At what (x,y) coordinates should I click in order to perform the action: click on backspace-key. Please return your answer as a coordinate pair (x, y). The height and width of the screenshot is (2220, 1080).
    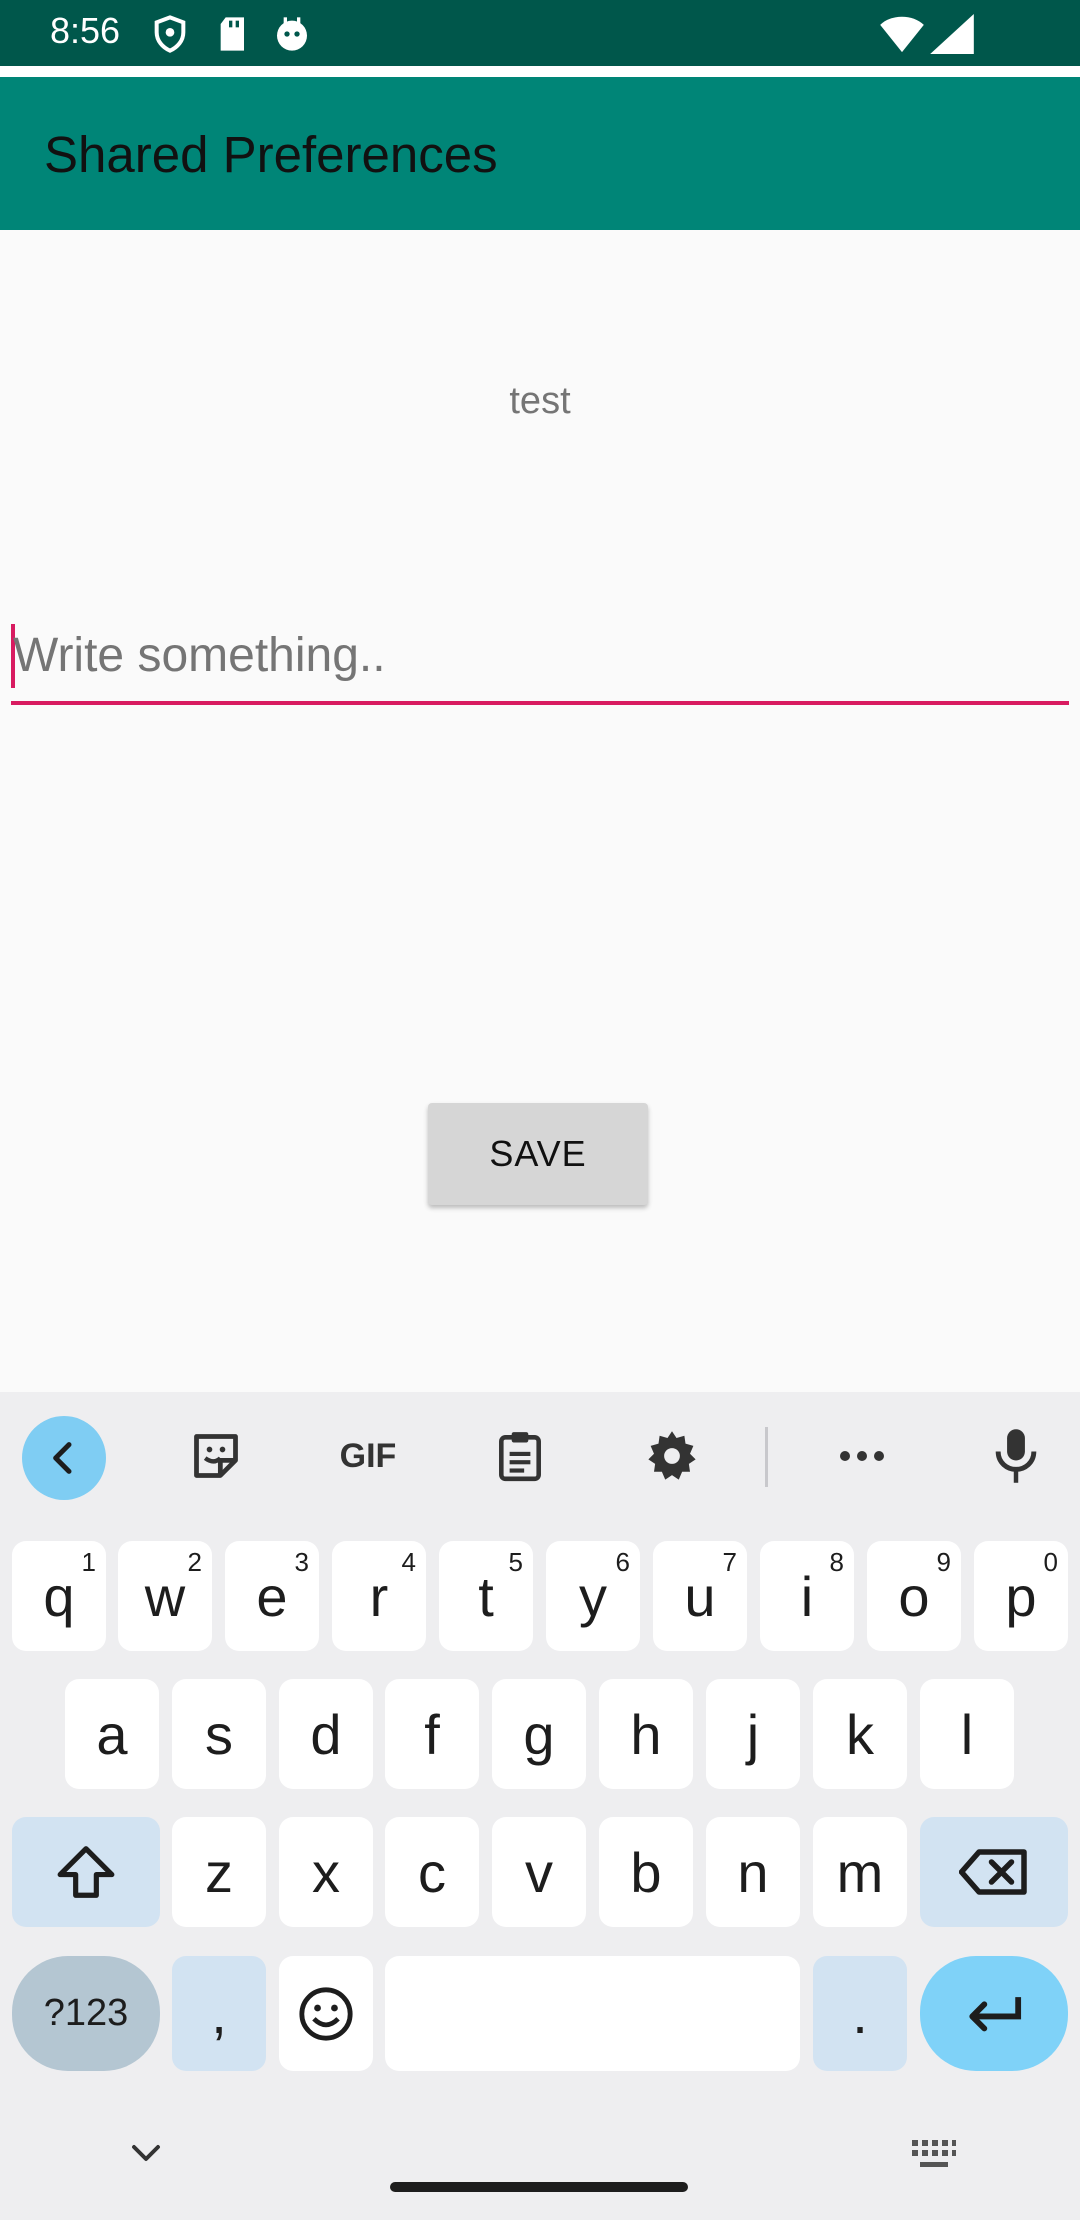
    Looking at the image, I should click on (994, 1872).